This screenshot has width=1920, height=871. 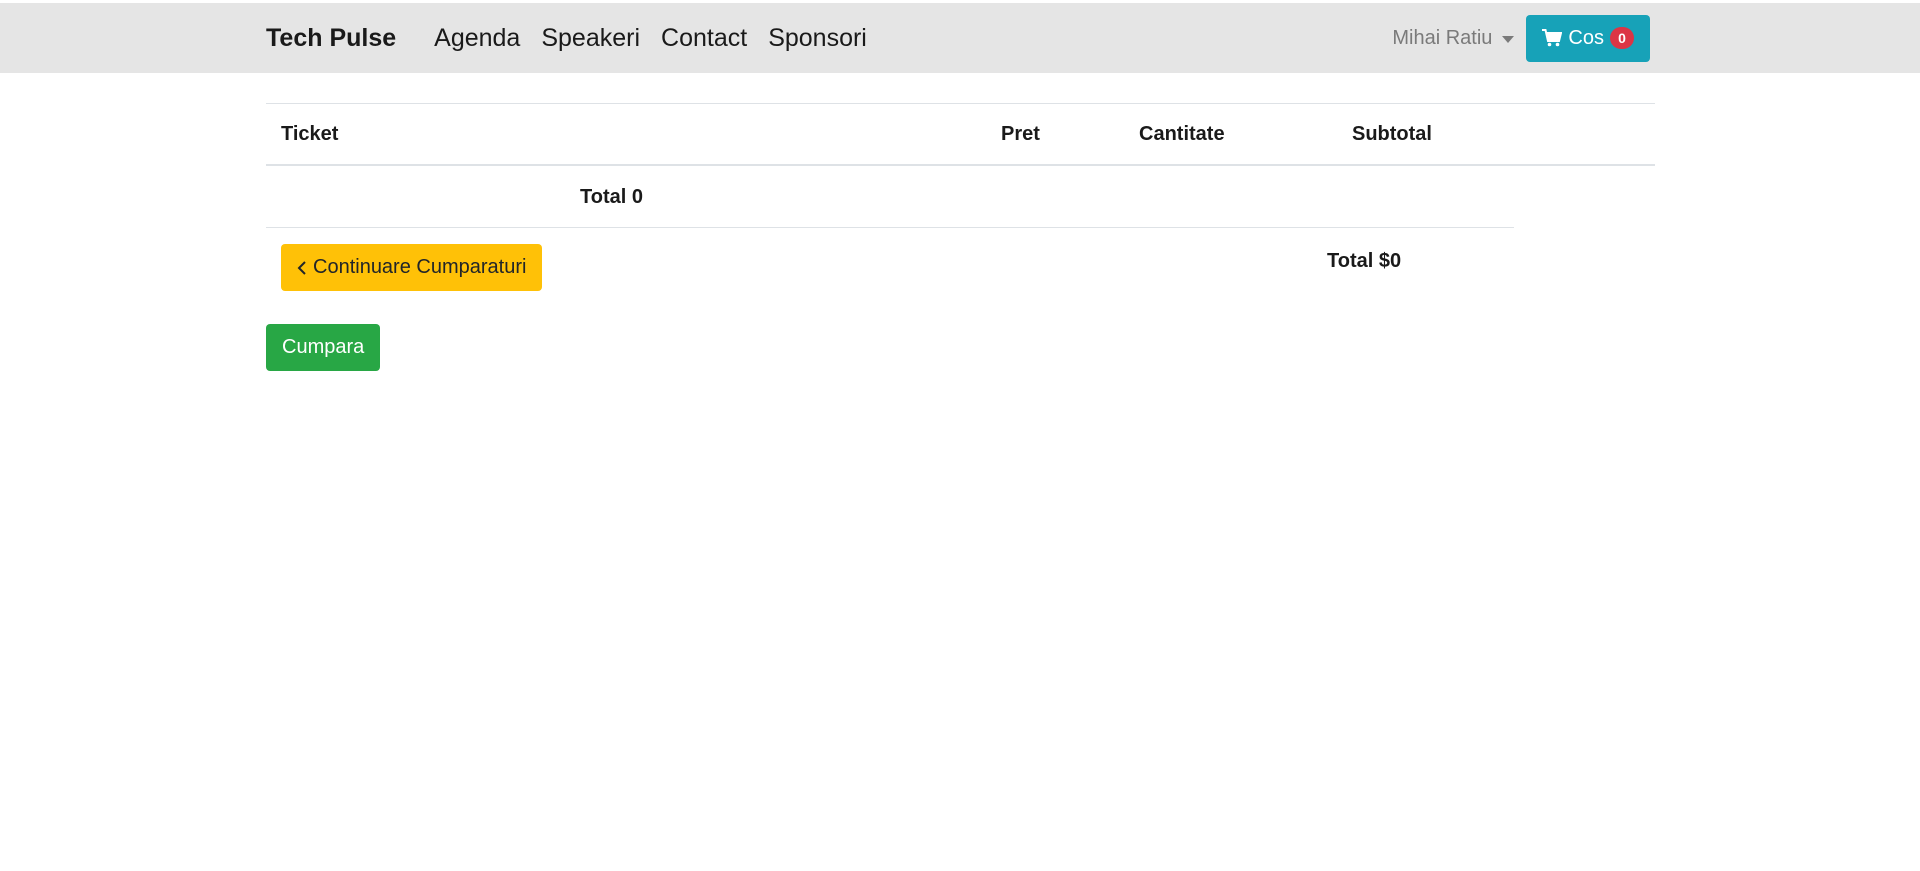 What do you see at coordinates (611, 197) in the screenshot?
I see `total-count: Total 0` at bounding box center [611, 197].